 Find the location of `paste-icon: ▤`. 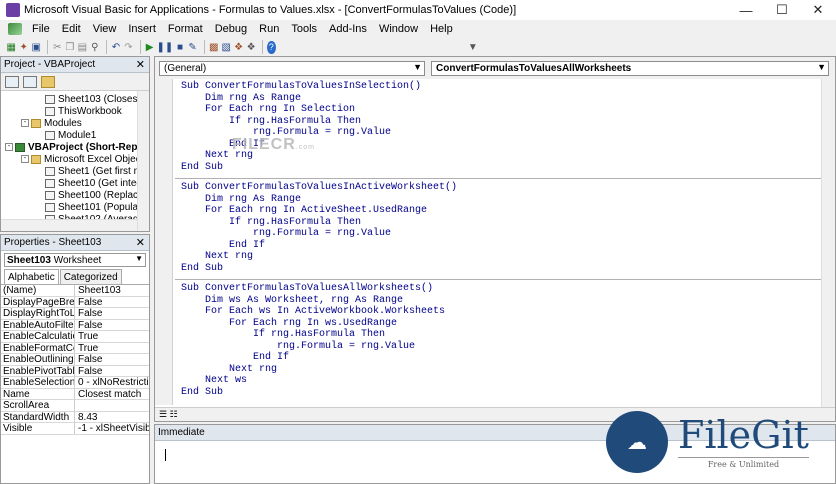

paste-icon: ▤ is located at coordinates (82, 47).